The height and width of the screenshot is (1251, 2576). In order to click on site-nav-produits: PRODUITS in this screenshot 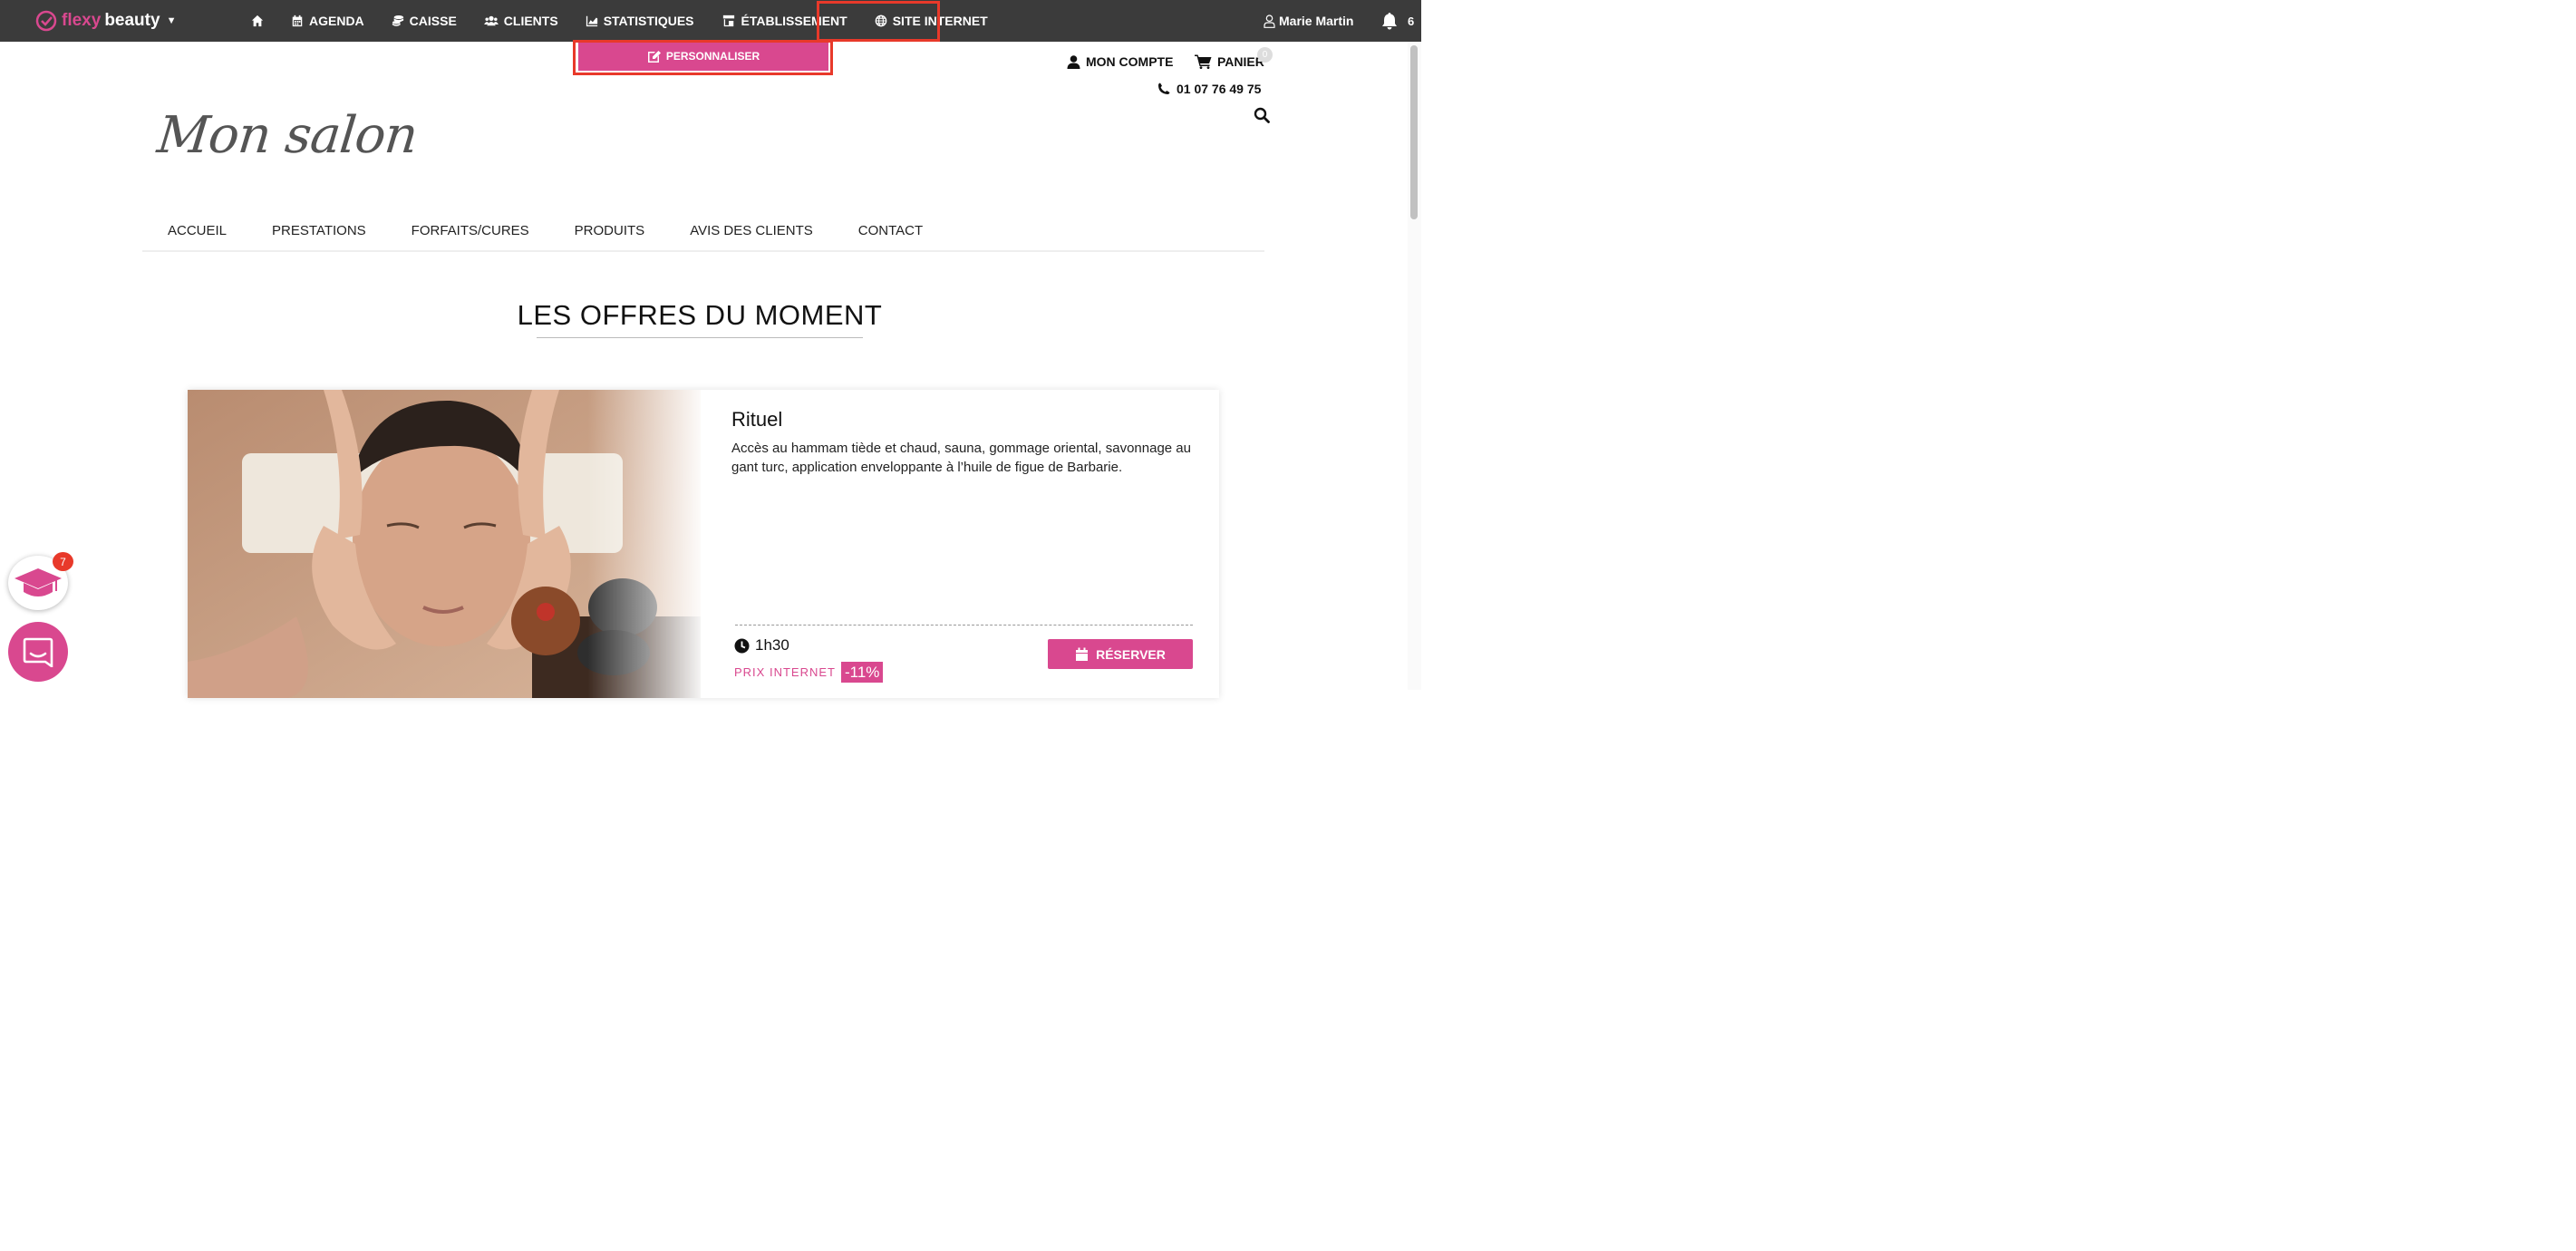, I will do `click(607, 230)`.